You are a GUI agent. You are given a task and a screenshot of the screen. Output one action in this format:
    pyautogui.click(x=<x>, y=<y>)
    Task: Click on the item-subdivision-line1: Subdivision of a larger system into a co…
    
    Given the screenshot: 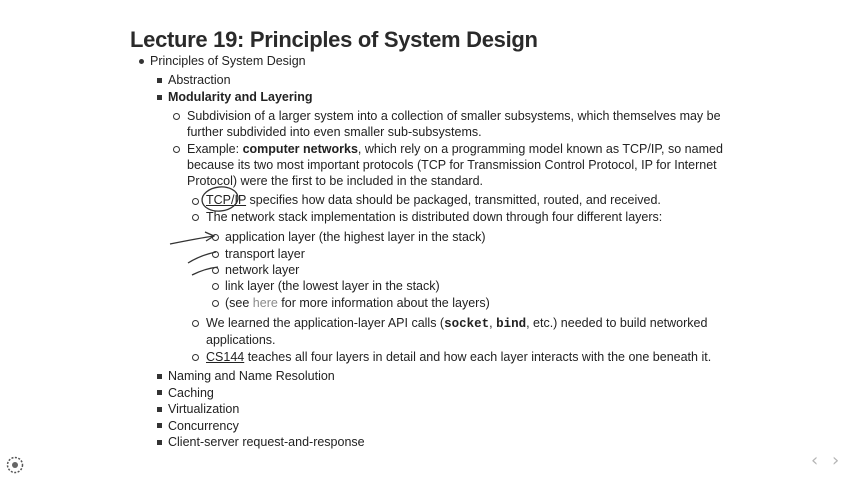 What is the action you would take?
    pyautogui.click(x=454, y=116)
    